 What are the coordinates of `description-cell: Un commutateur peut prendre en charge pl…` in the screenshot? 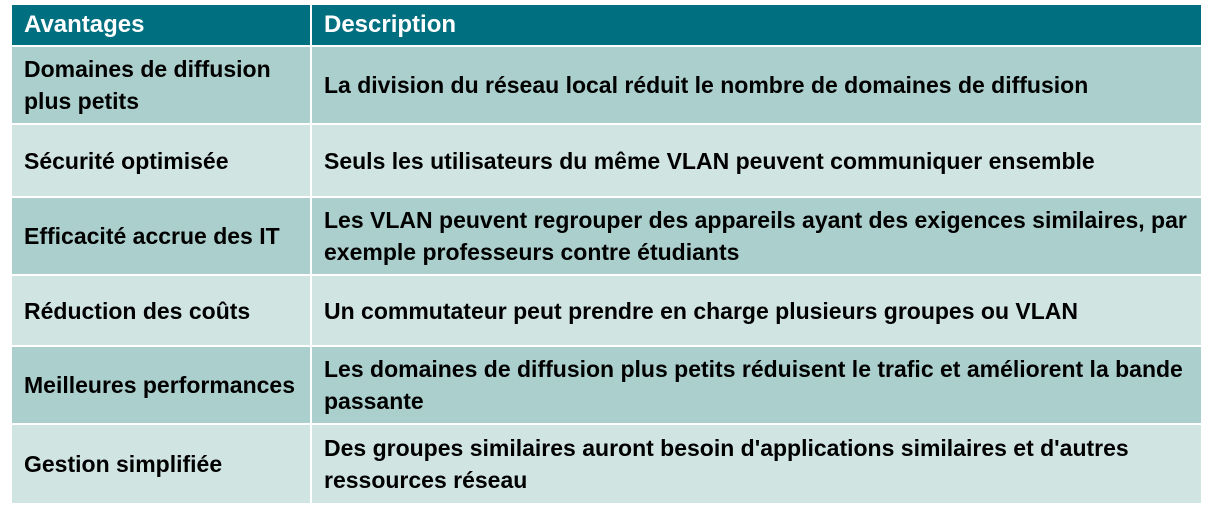 It's located at (756, 310).